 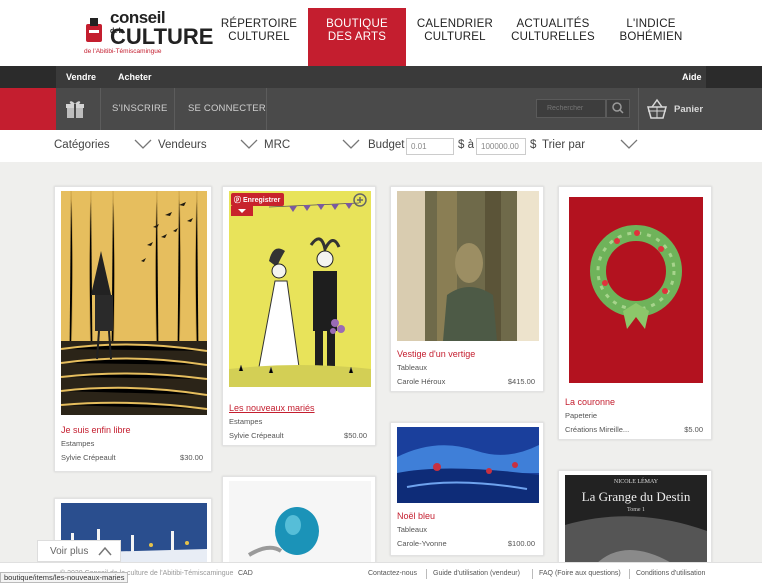 I want to click on product-price: $5.00, so click(x=693, y=429).